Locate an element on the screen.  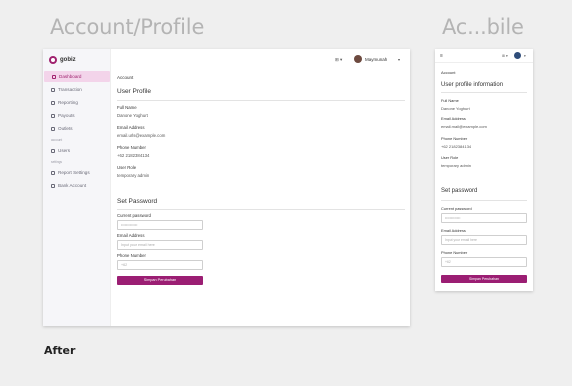
transaction-icon is located at coordinates (53, 89).